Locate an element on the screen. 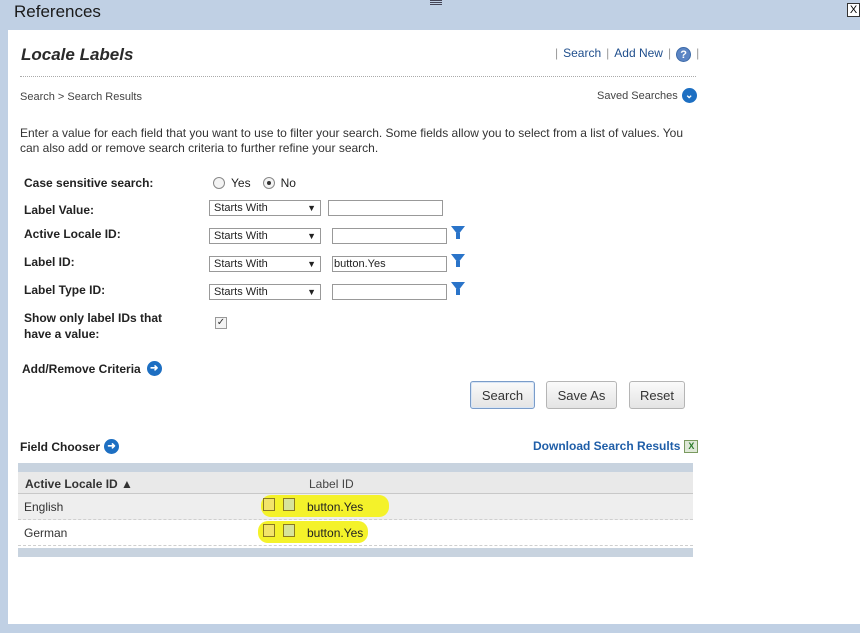 This screenshot has width=860, height=633. header-links: | Search | Add New | ? | is located at coordinates (627, 53).